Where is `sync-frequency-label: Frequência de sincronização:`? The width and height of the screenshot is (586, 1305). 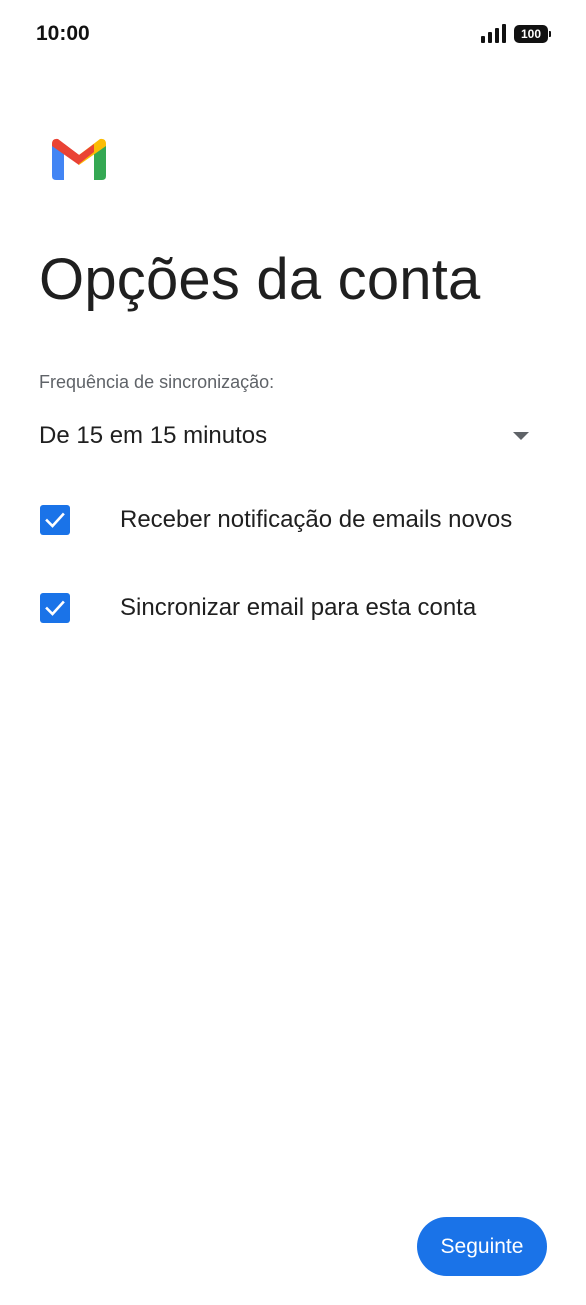 sync-frequency-label: Frequência de sincronização: is located at coordinates (157, 382).